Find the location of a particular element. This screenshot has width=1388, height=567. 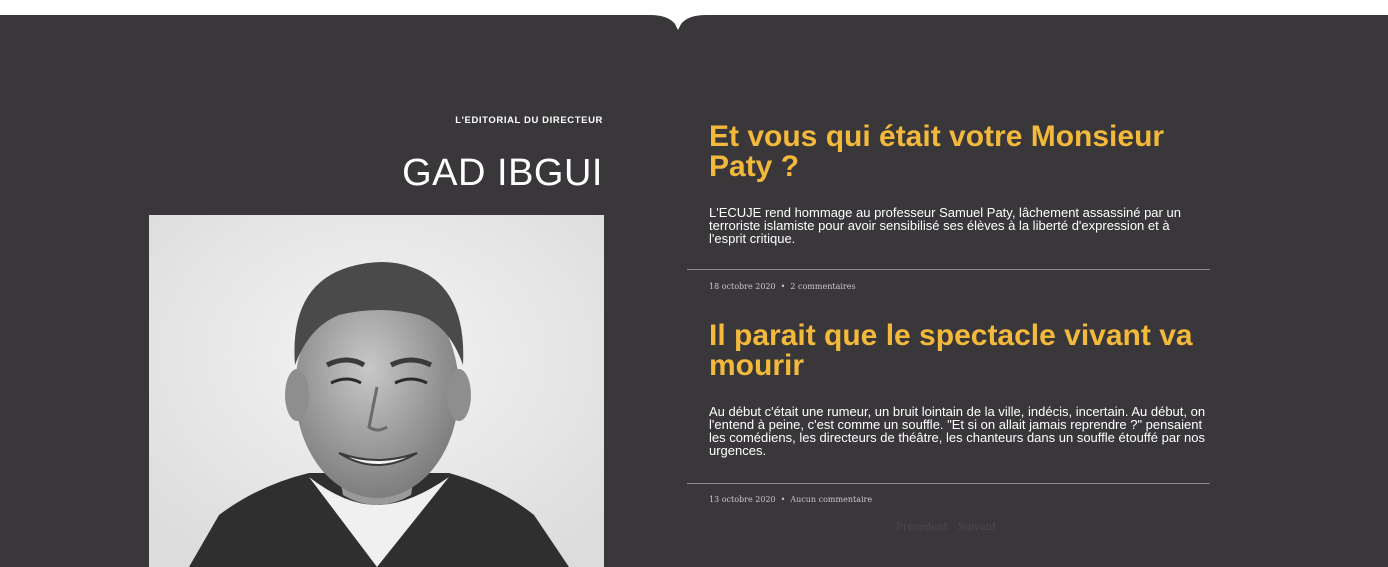

author-name: GAD IBGUI is located at coordinates (502, 173).